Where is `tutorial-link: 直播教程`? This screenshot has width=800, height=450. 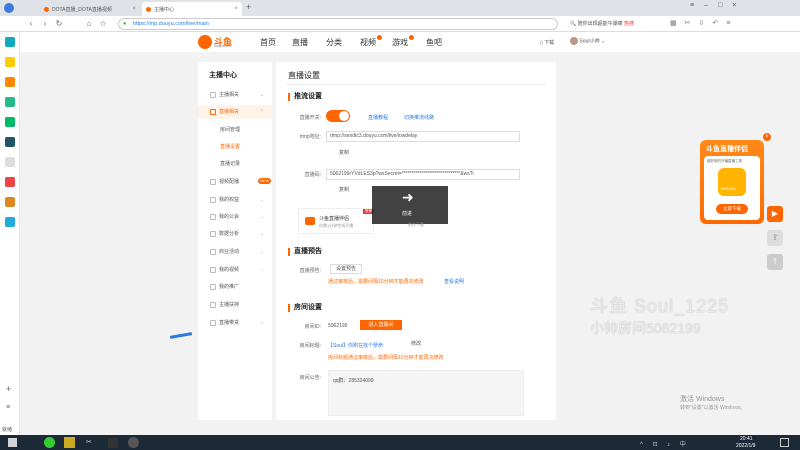 tutorial-link: 直播教程 is located at coordinates (378, 117).